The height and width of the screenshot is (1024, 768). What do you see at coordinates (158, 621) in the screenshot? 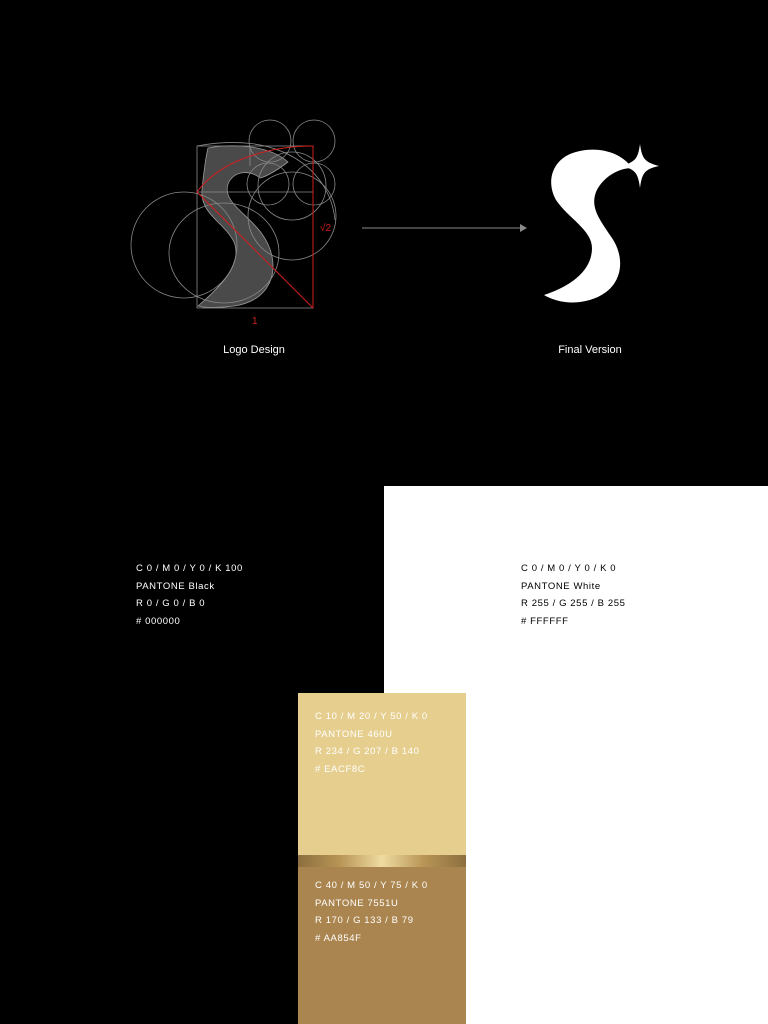
I see `black-hex: # 000000` at bounding box center [158, 621].